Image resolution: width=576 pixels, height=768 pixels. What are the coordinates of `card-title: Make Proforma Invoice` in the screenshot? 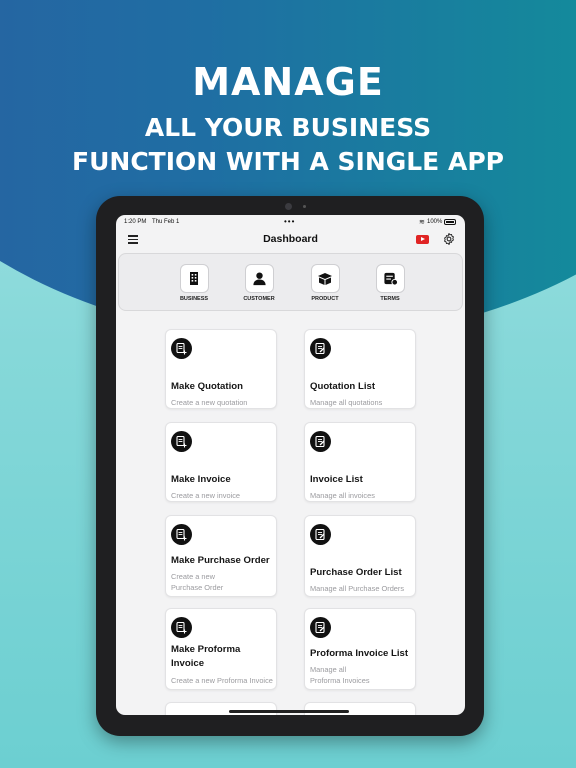 It's located at (206, 656).